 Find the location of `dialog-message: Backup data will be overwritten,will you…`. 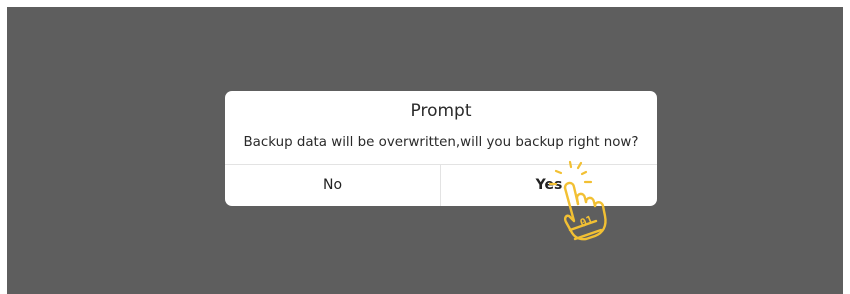

dialog-message: Backup data will be overwritten,will you… is located at coordinates (441, 142).